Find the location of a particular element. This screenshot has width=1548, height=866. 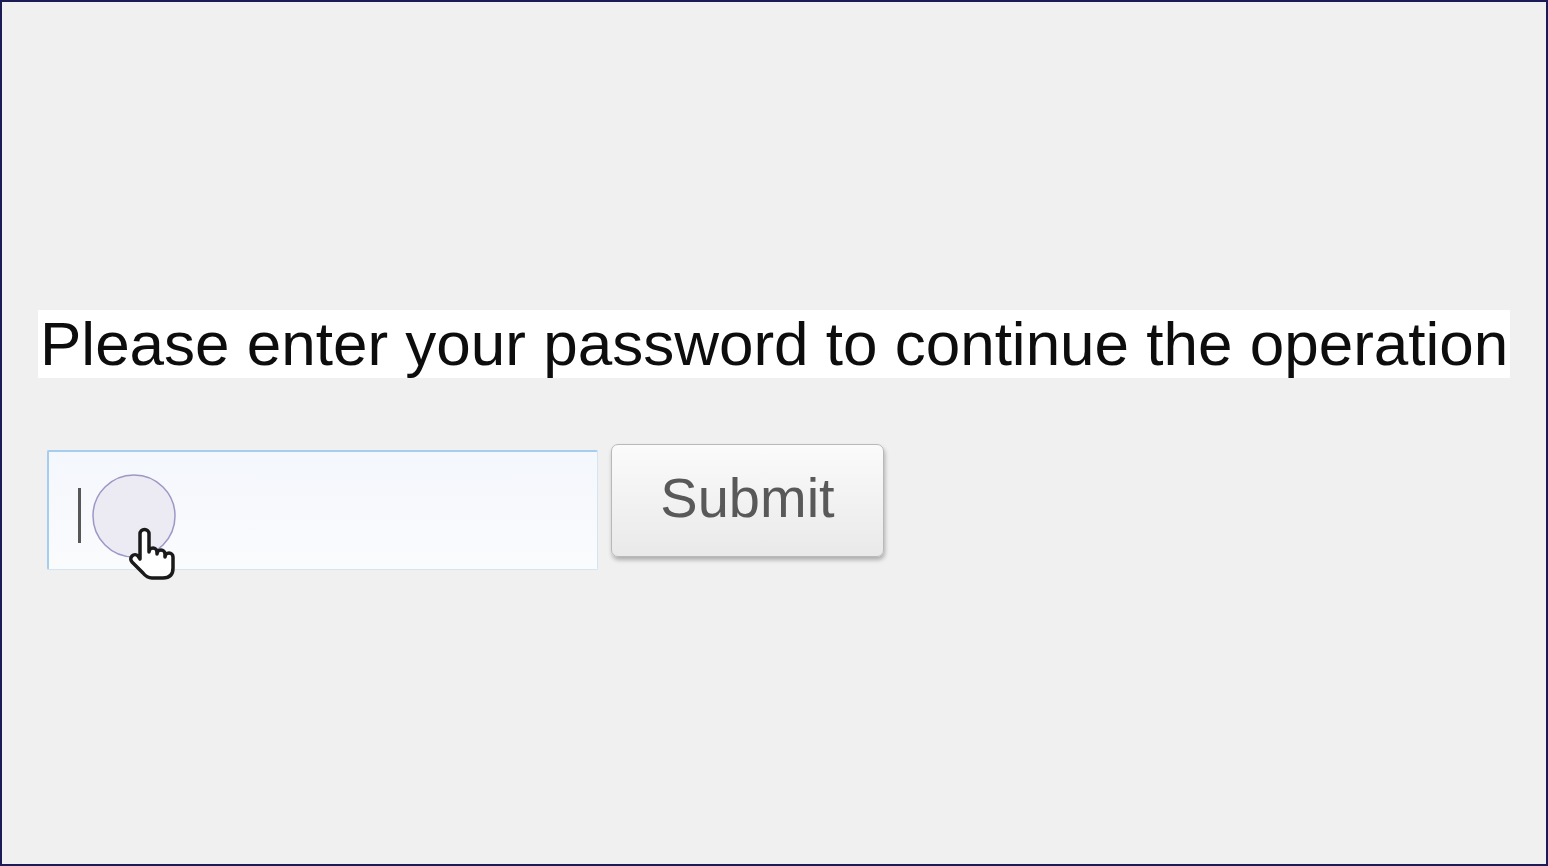

text-cursor-icon is located at coordinates (79, 515).